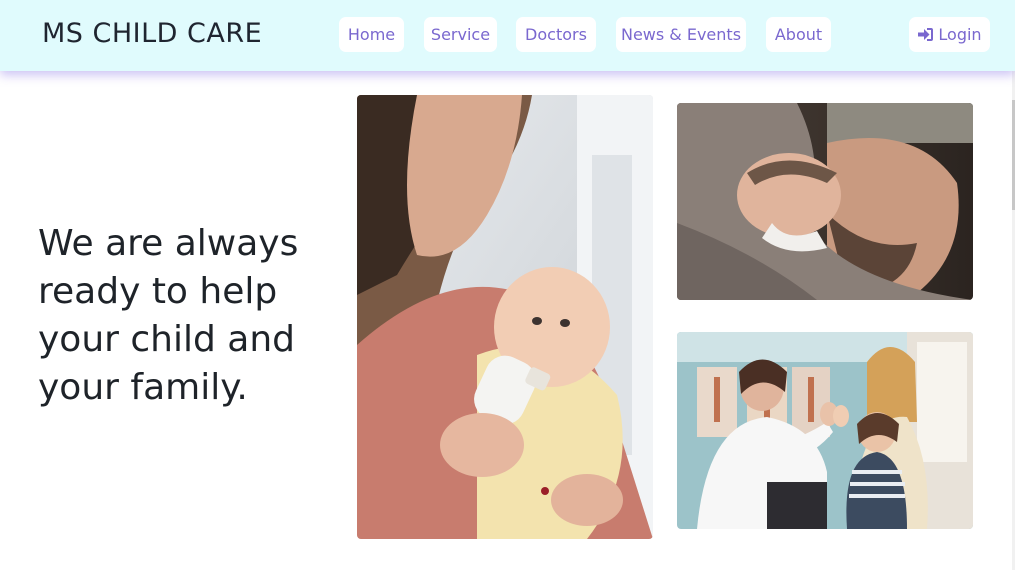  I want to click on login-label: Login, so click(960, 34).